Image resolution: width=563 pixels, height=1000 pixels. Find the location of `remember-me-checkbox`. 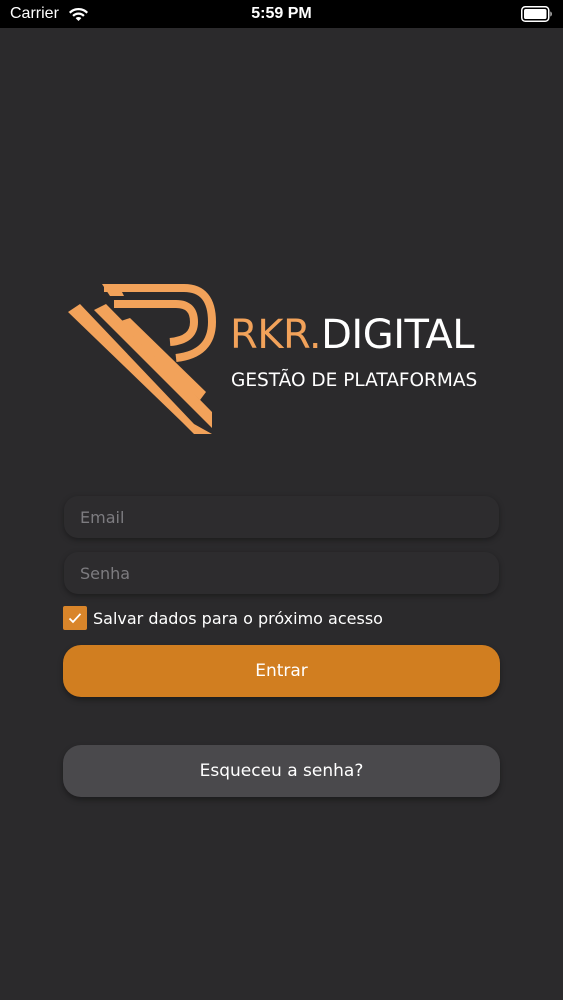

remember-me-checkbox is located at coordinates (75, 618).